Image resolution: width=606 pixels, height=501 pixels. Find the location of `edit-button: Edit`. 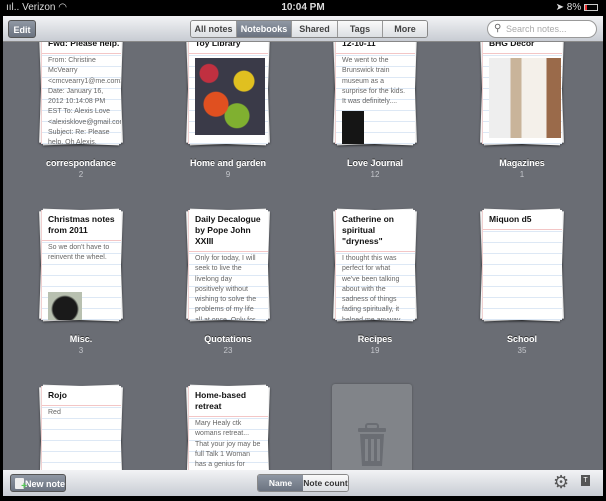

edit-button: Edit is located at coordinates (22, 29).